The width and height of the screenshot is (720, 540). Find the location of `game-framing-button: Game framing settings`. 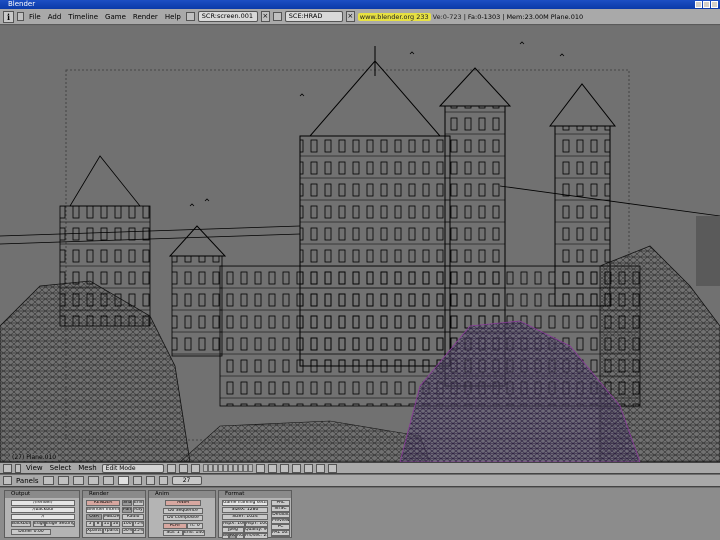

game-framing-button: Game framing settings is located at coordinates (245, 503).